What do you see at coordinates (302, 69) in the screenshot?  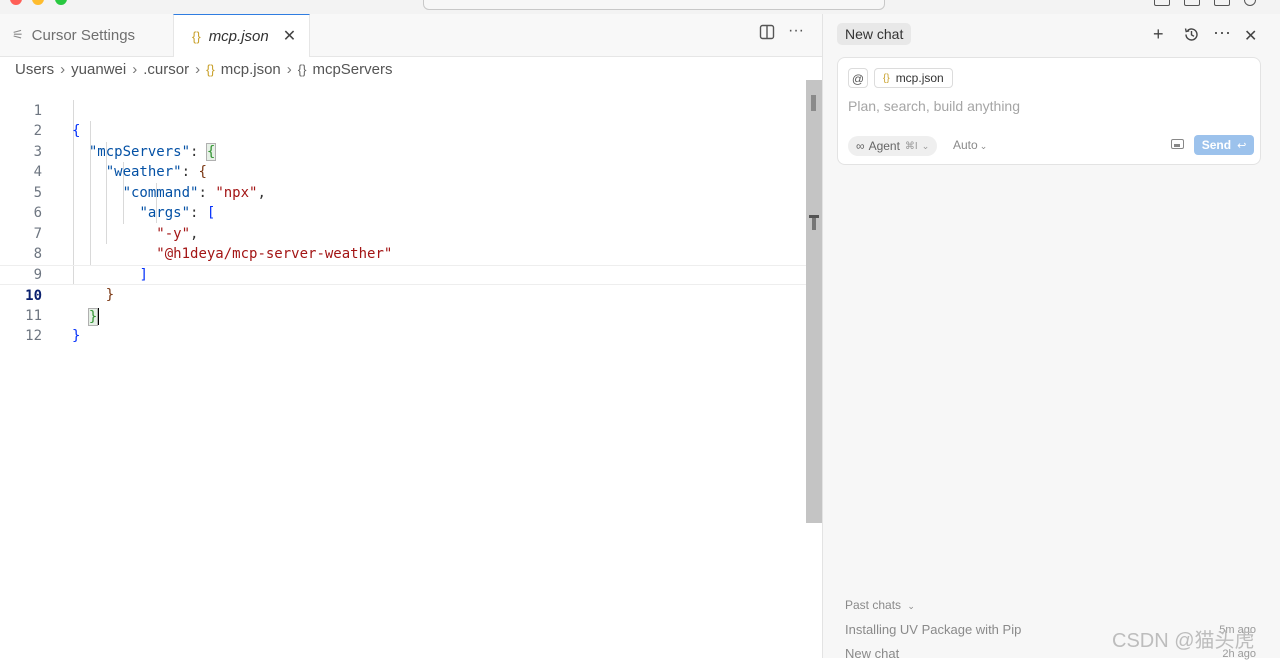 I see `object-braces-icon: {}` at bounding box center [302, 69].